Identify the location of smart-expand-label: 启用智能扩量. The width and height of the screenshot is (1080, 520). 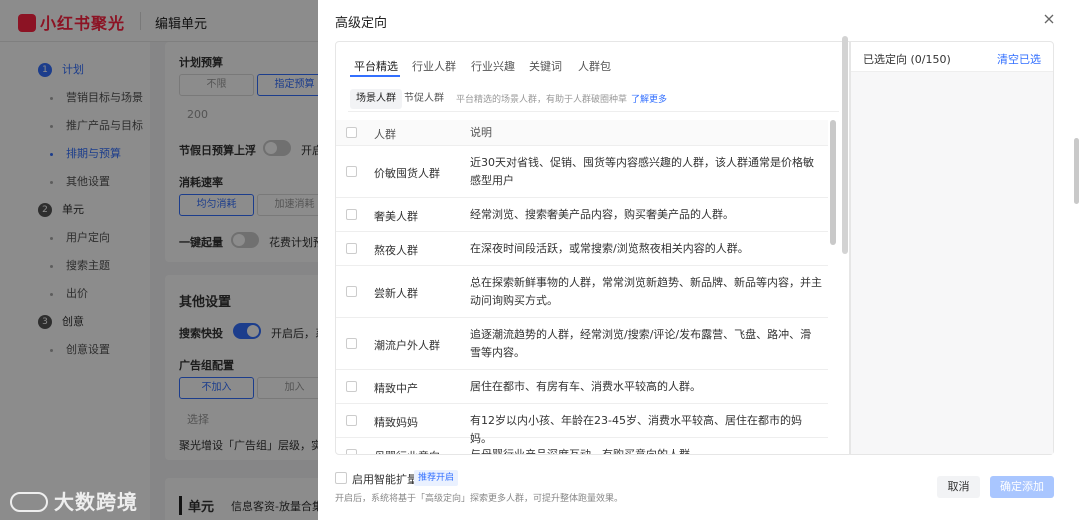
(385, 479).